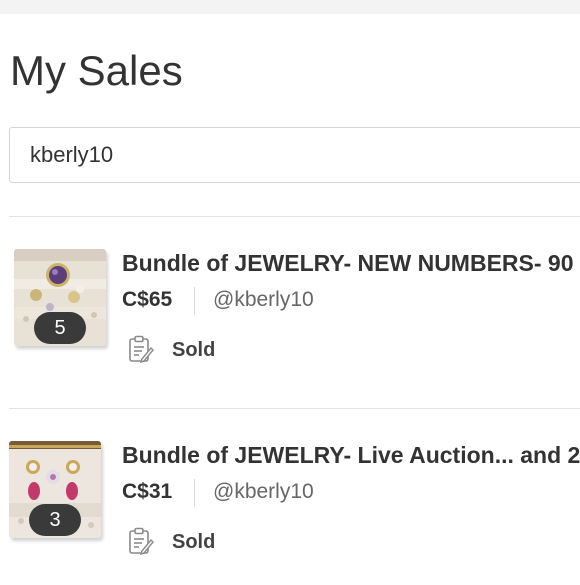 Image resolution: width=580 pixels, height=585 pixels. What do you see at coordinates (351, 455) in the screenshot?
I see `listing-title: Bundle of JEWELRY- Live Auction... and 2` at bounding box center [351, 455].